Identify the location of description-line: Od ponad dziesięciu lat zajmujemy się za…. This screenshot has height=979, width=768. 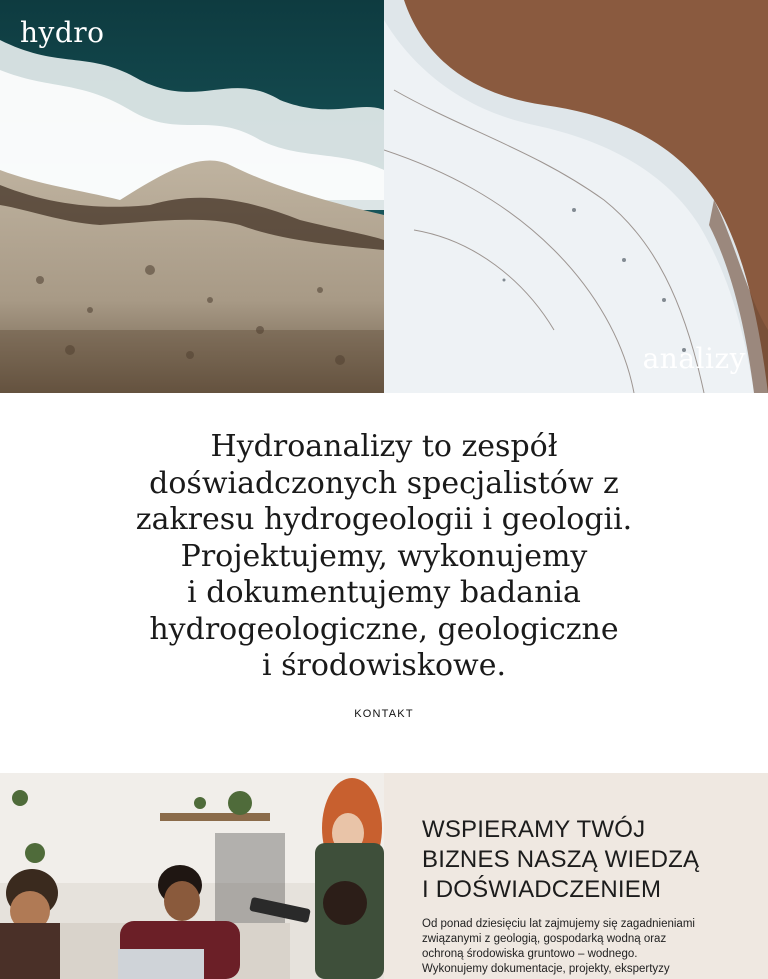
(558, 924).